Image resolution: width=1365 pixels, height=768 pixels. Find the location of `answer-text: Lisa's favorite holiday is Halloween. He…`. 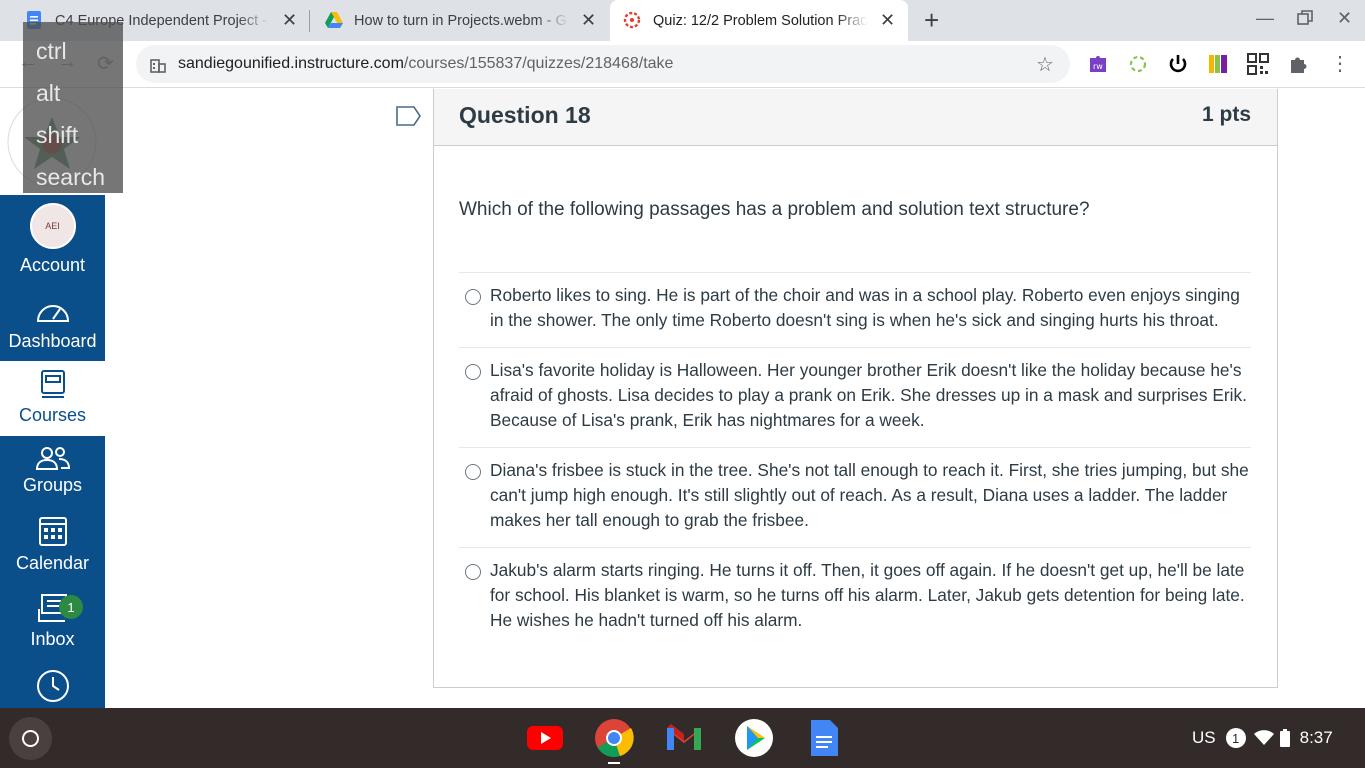

answer-text: Lisa's favorite holiday is Halloween. He… is located at coordinates (868, 395).